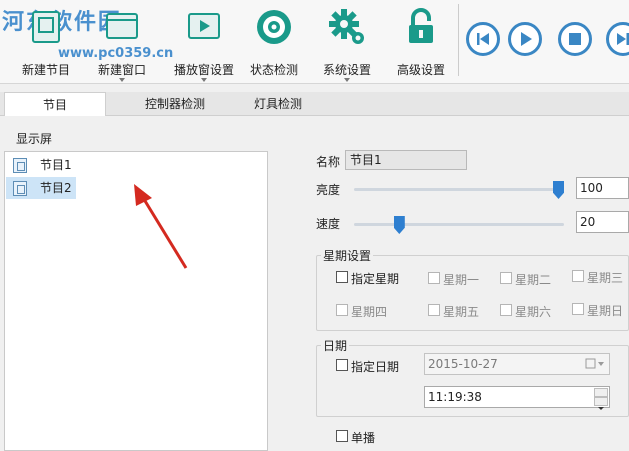 This screenshot has width=629, height=451. I want to click on play-icon, so click(525, 39).